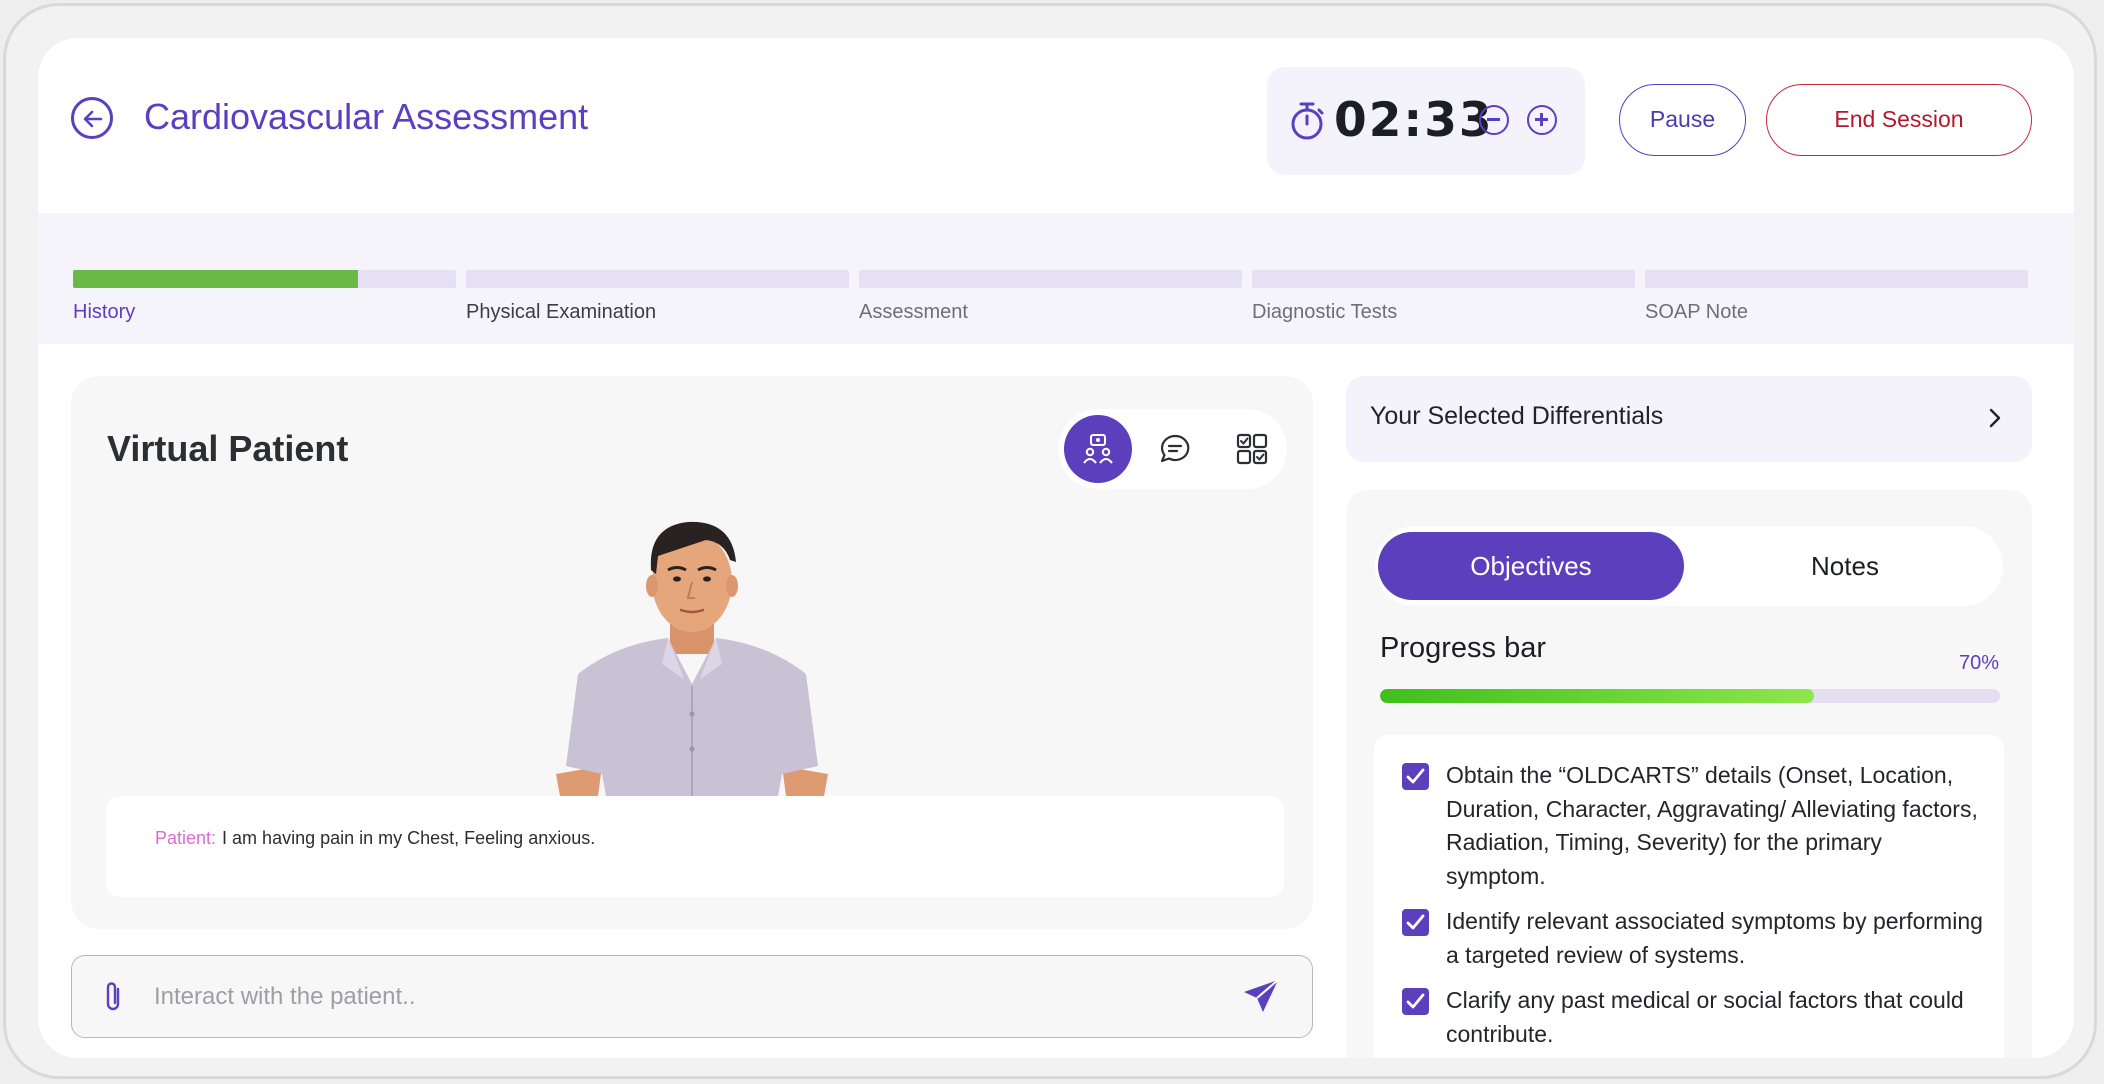 Image resolution: width=2104 pixels, height=1084 pixels. Describe the element at coordinates (1414, 120) in the screenshot. I see `timer-value: 02:33` at that location.